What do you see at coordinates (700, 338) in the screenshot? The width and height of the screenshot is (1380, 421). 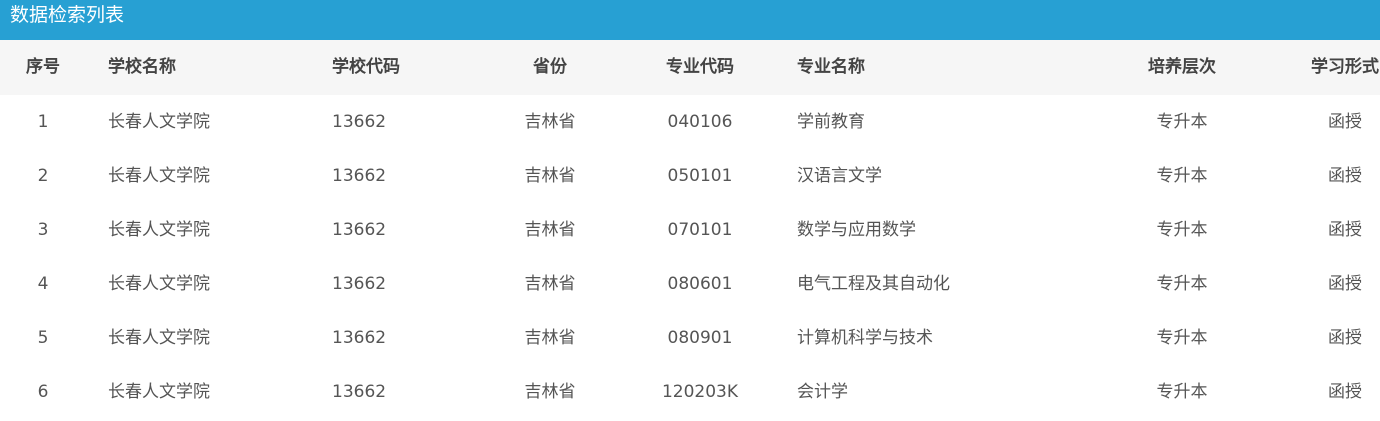 I see `cell-major-code: 080901` at bounding box center [700, 338].